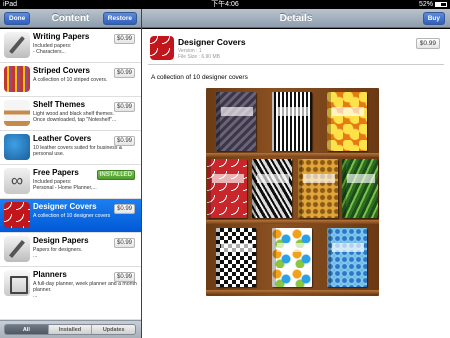 This screenshot has width=450, height=338. Describe the element at coordinates (433, 18) in the screenshot. I see `buy-button: Buy` at that location.